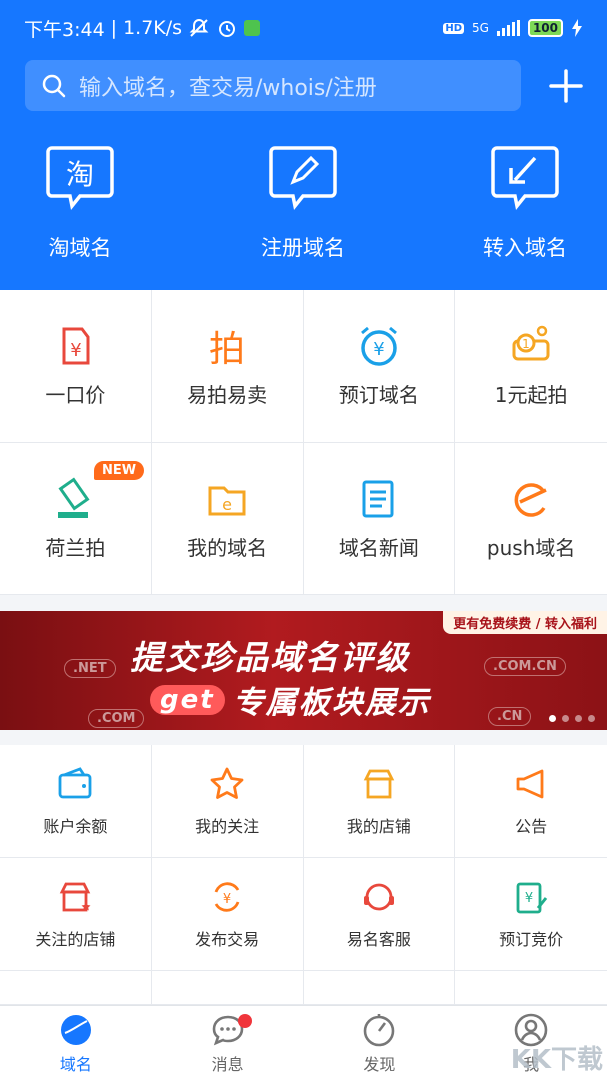  I want to click on search-input: 输入域名，查交易/whois/注册, so click(273, 85).